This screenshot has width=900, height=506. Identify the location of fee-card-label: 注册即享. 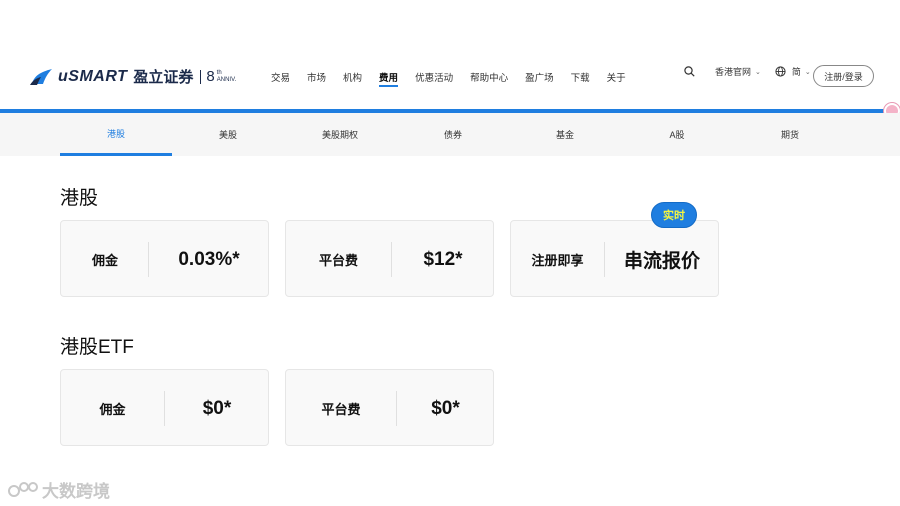
(557, 260).